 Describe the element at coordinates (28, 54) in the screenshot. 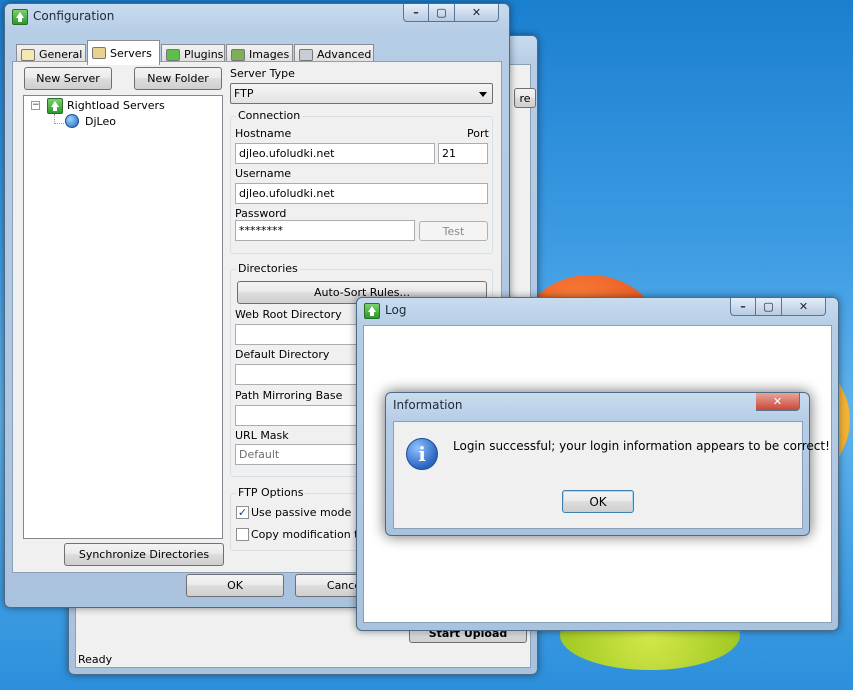

I see `general-tab-icon` at that location.